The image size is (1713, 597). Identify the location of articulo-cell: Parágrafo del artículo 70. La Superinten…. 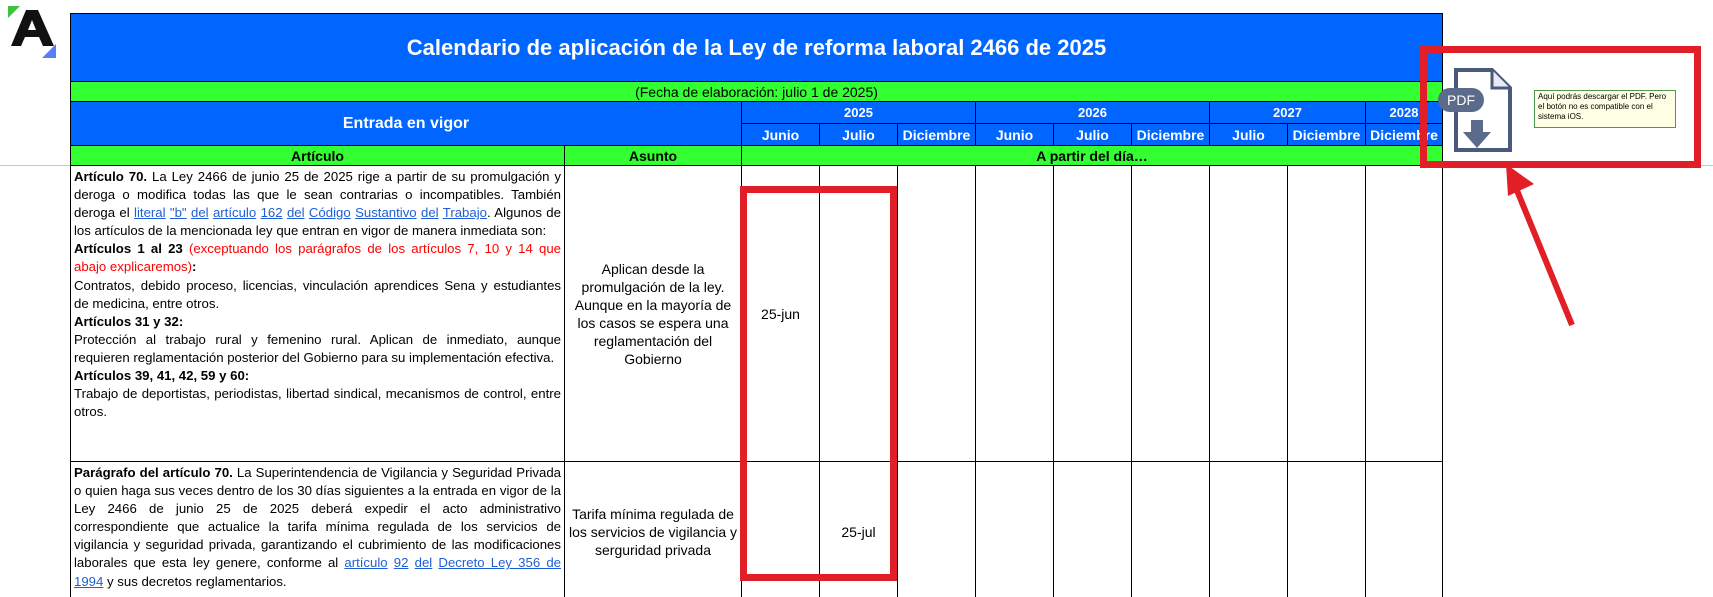
(317, 529).